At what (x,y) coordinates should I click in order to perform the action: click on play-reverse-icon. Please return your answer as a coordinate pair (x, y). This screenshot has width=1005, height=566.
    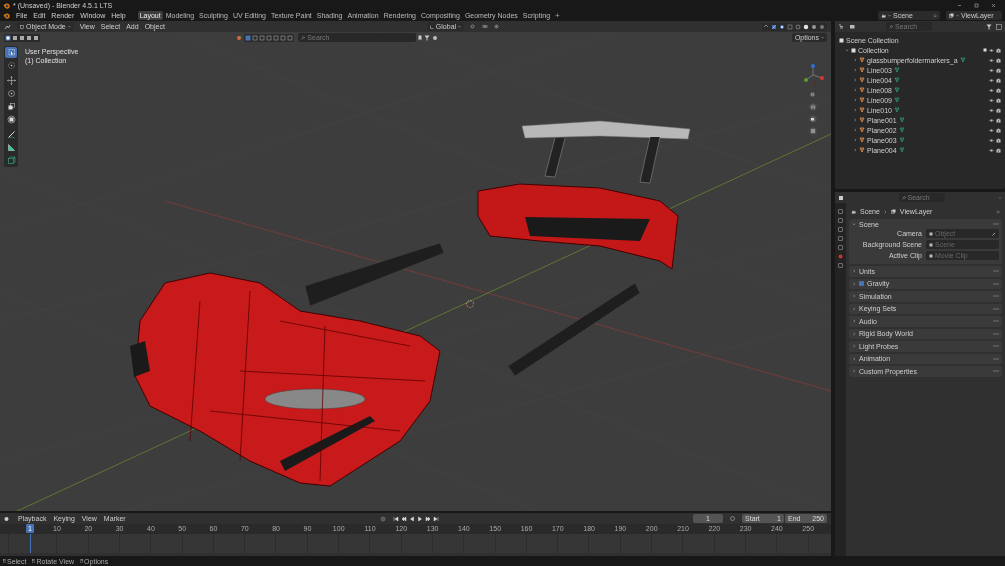
    Looking at the image, I should click on (411, 518).